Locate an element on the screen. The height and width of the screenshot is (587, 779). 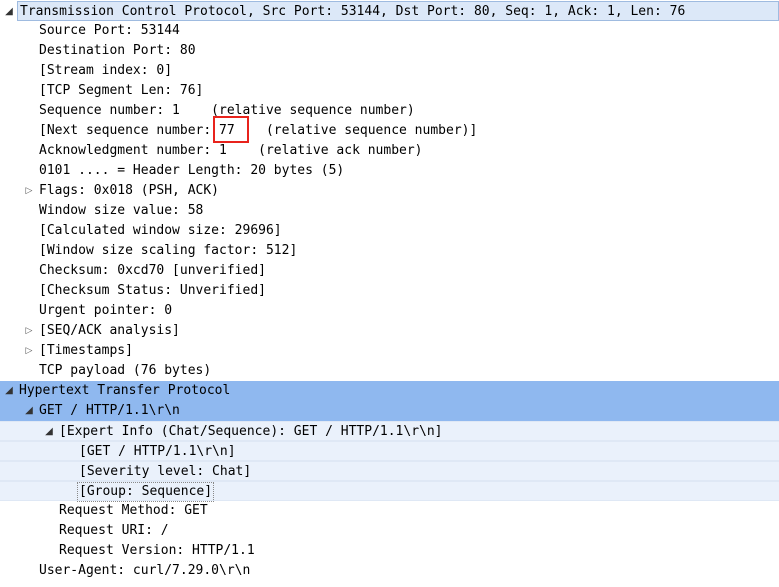
tree-row: [GET / HTTP/1.1\r\n] is located at coordinates (389, 451).